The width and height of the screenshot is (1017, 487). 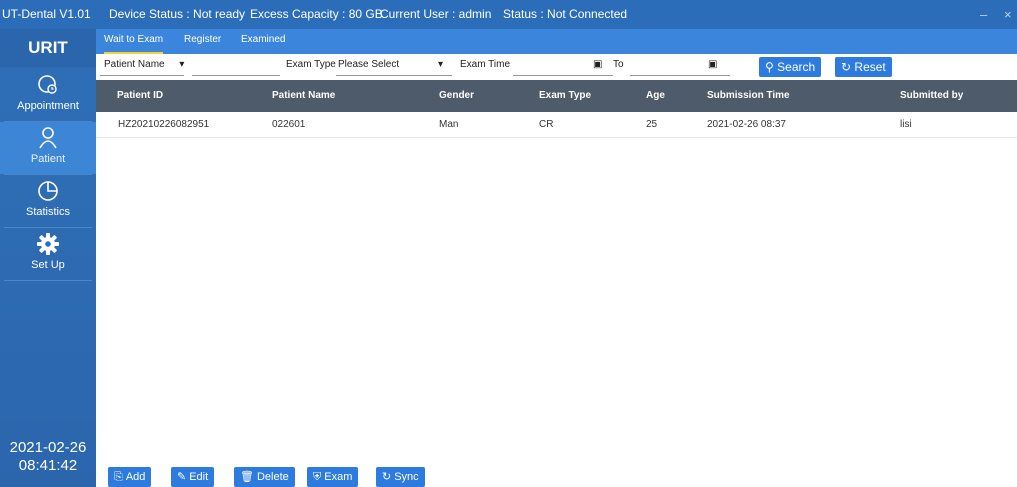 I want to click on trash-icon: 🗑, so click(x=247, y=477).